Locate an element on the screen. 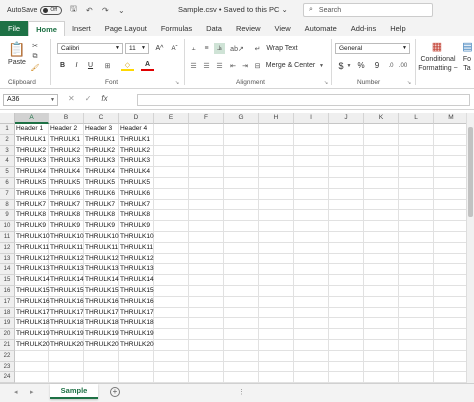 Image resolution: width=474 pixels, height=402 pixels. cell-l8 is located at coordinates (416, 205).